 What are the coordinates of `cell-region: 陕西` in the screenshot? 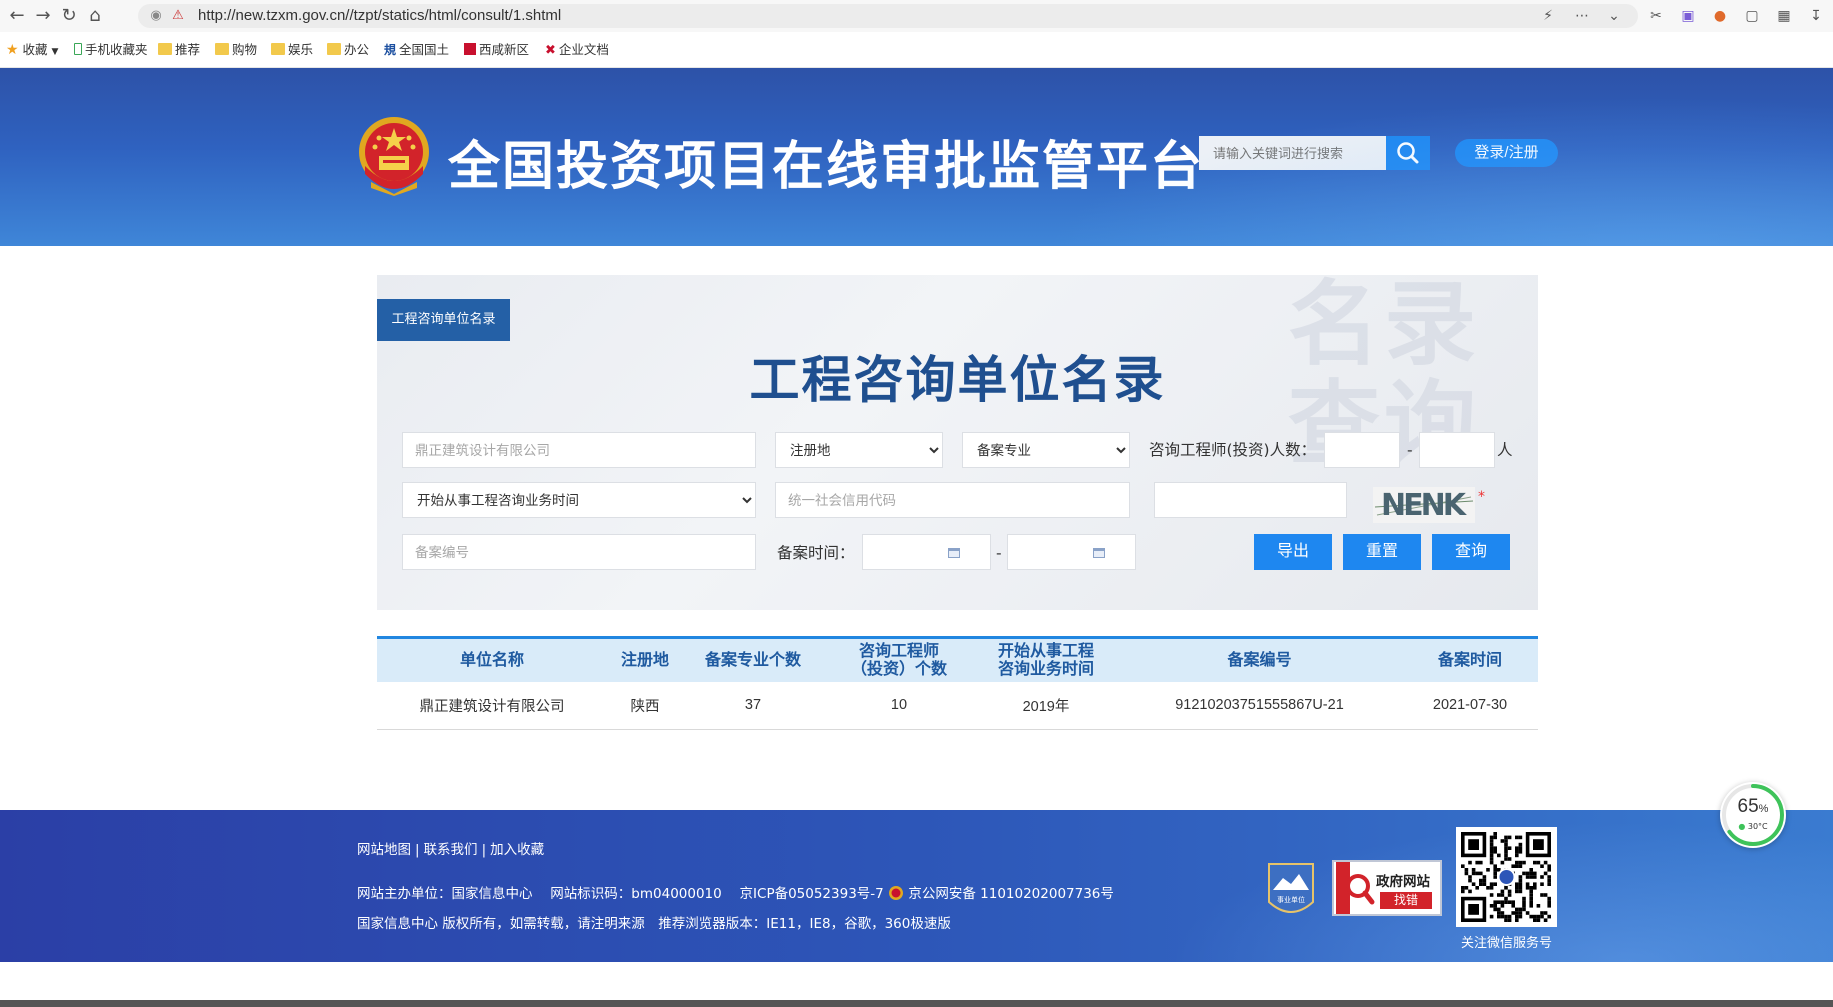 It's located at (645, 705).